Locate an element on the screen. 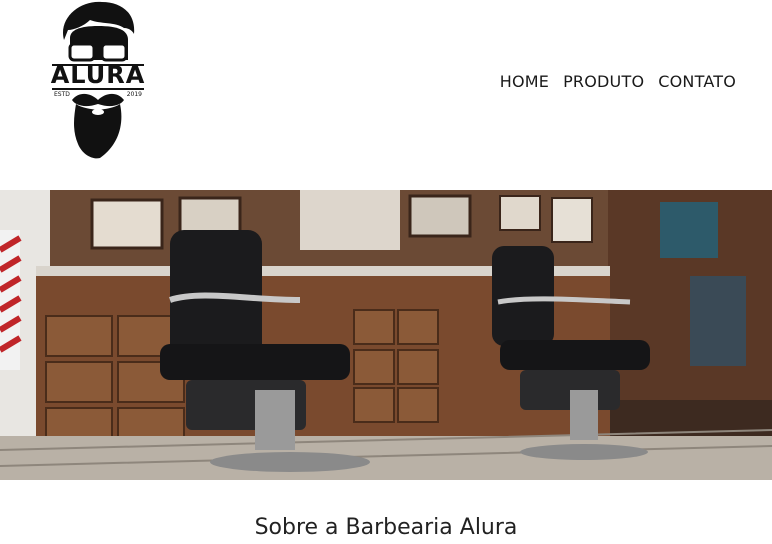  logo-estd: ESTD is located at coordinates (62, 94).